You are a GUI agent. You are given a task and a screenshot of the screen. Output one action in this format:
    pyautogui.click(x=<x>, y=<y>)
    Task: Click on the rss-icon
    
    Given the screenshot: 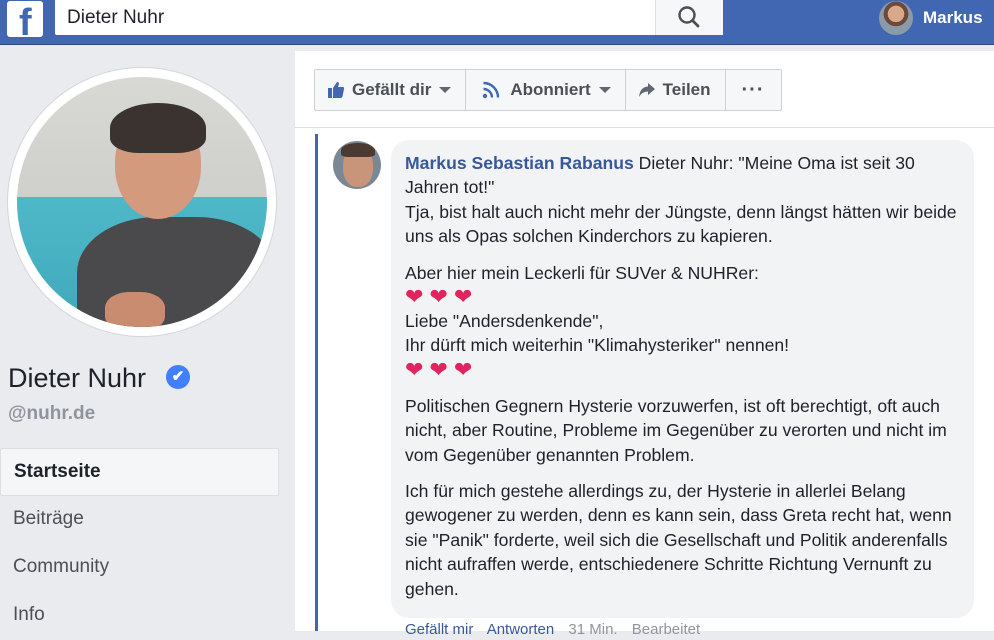 What is the action you would take?
    pyautogui.click(x=491, y=90)
    